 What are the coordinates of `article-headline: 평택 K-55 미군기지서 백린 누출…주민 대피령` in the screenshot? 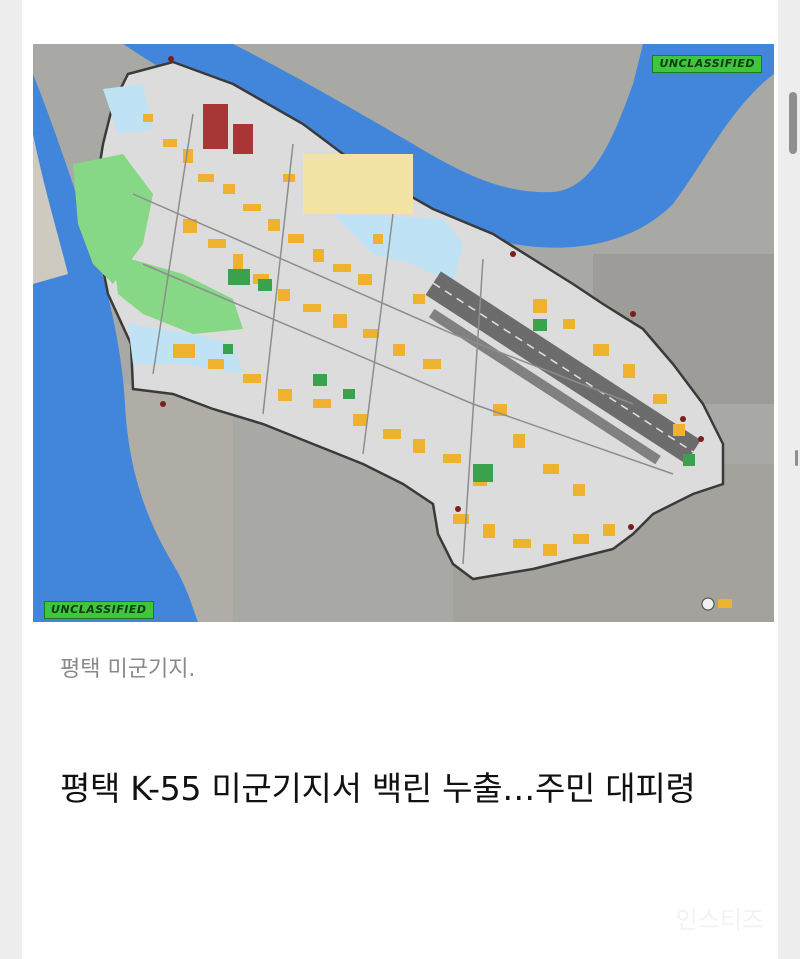 It's located at (405, 788).